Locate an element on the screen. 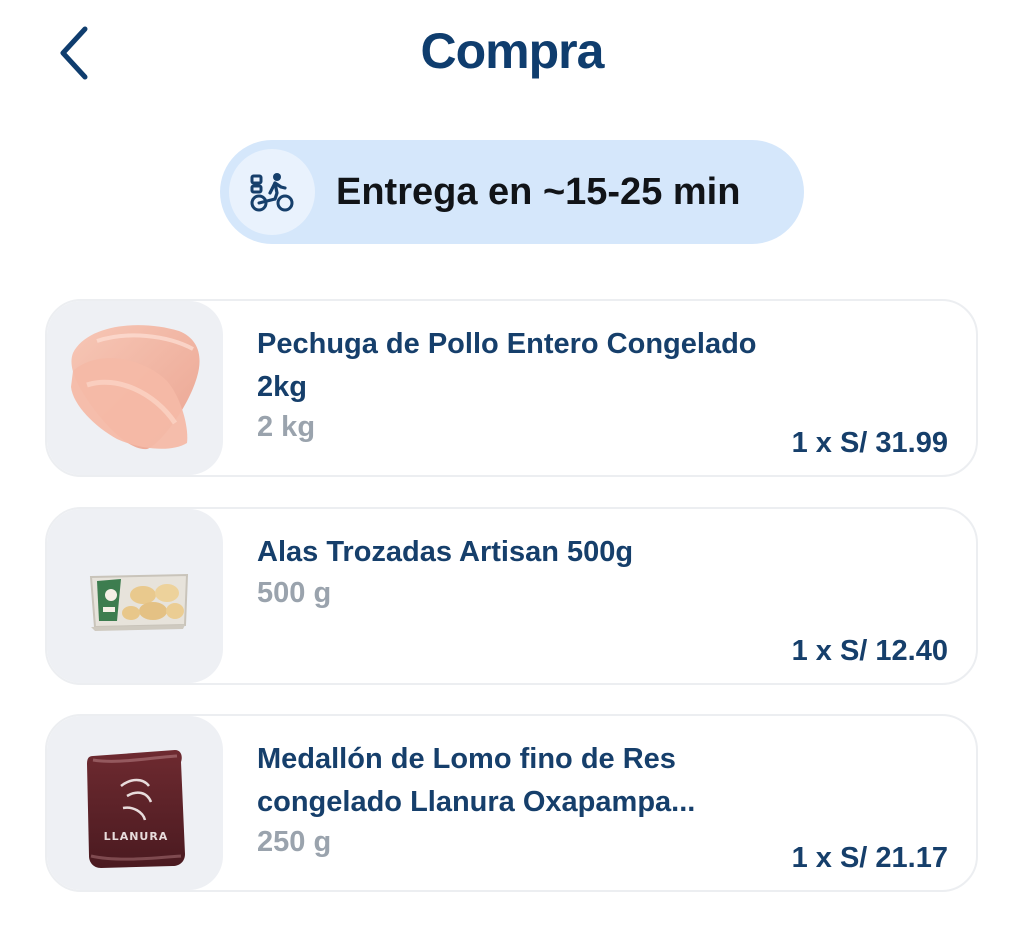 This screenshot has width=1024, height=936. delivery-bike-icon is located at coordinates (272, 192).